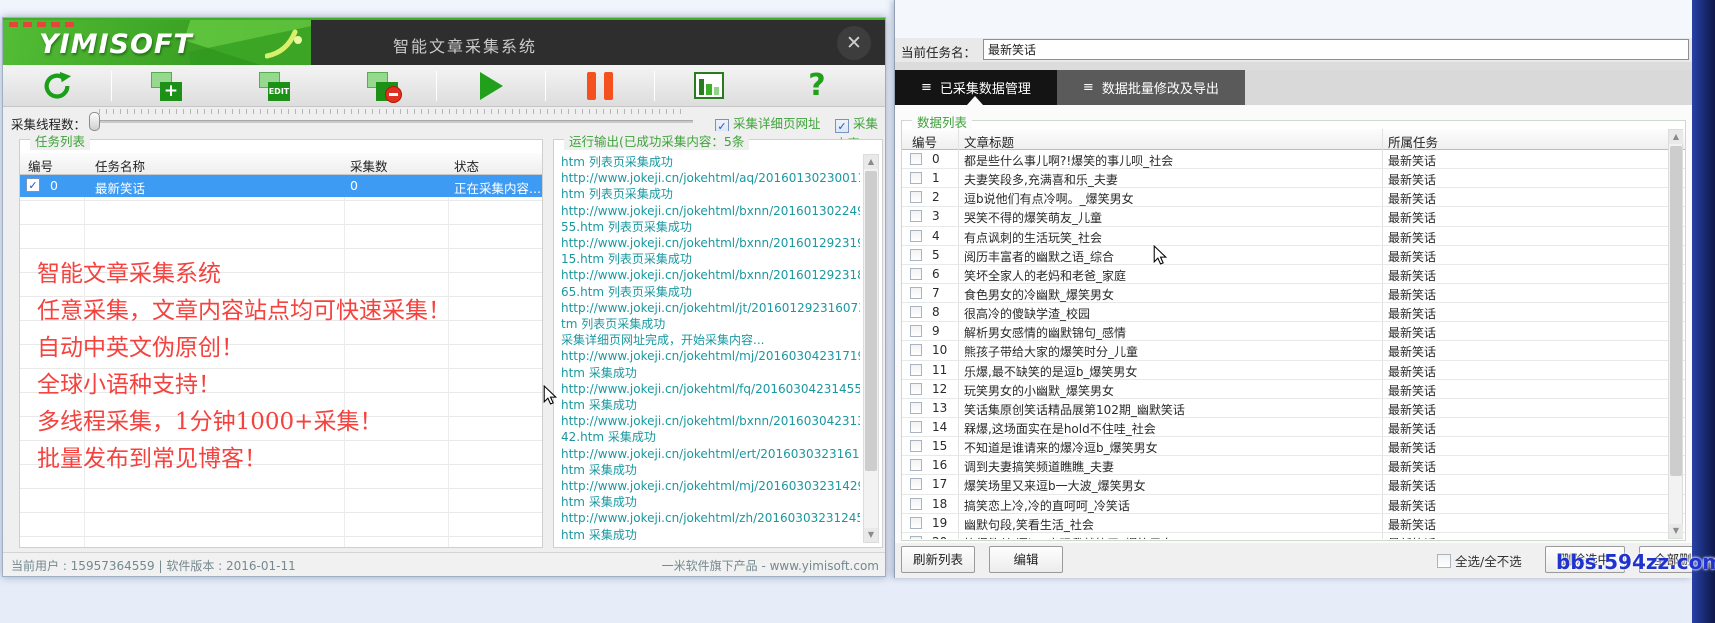 Image resolution: width=1715 pixels, height=623 pixels. Describe the element at coordinates (936, 292) in the screenshot. I see `row-id: 7` at that location.